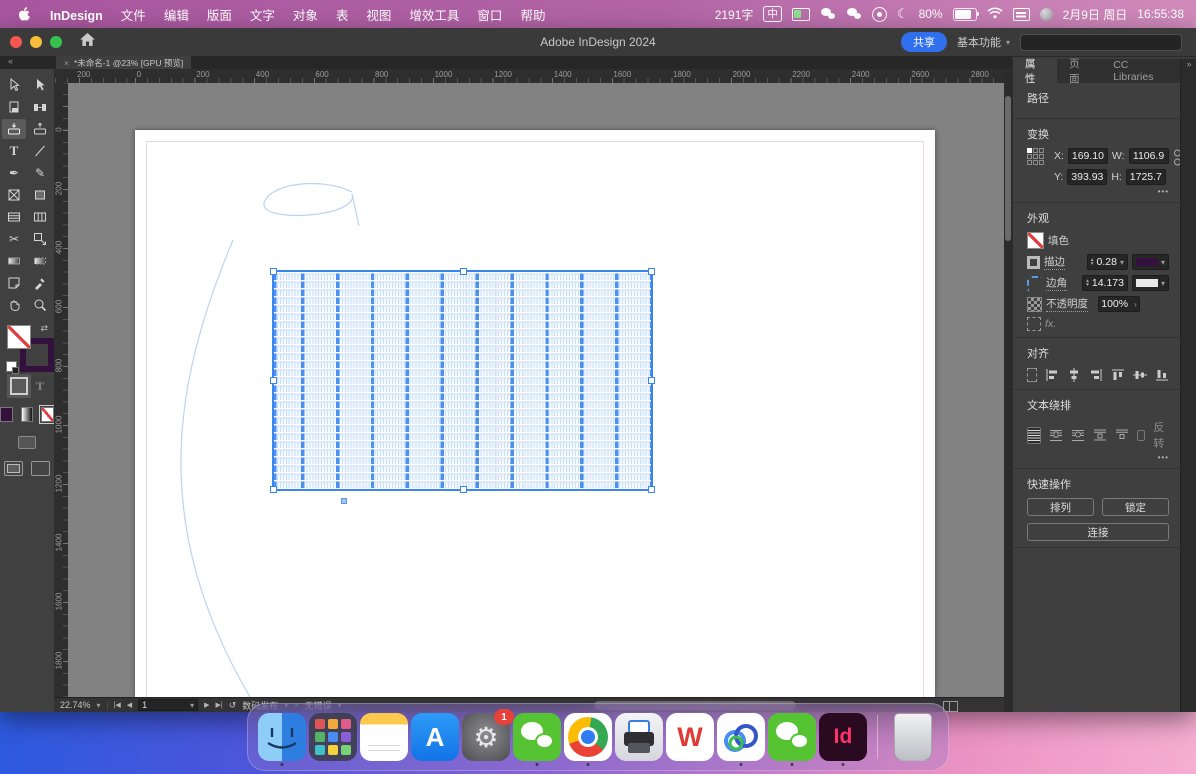 The height and width of the screenshot is (774, 1196). What do you see at coordinates (1046, 14) in the screenshot?
I see `network-globe-icon` at bounding box center [1046, 14].